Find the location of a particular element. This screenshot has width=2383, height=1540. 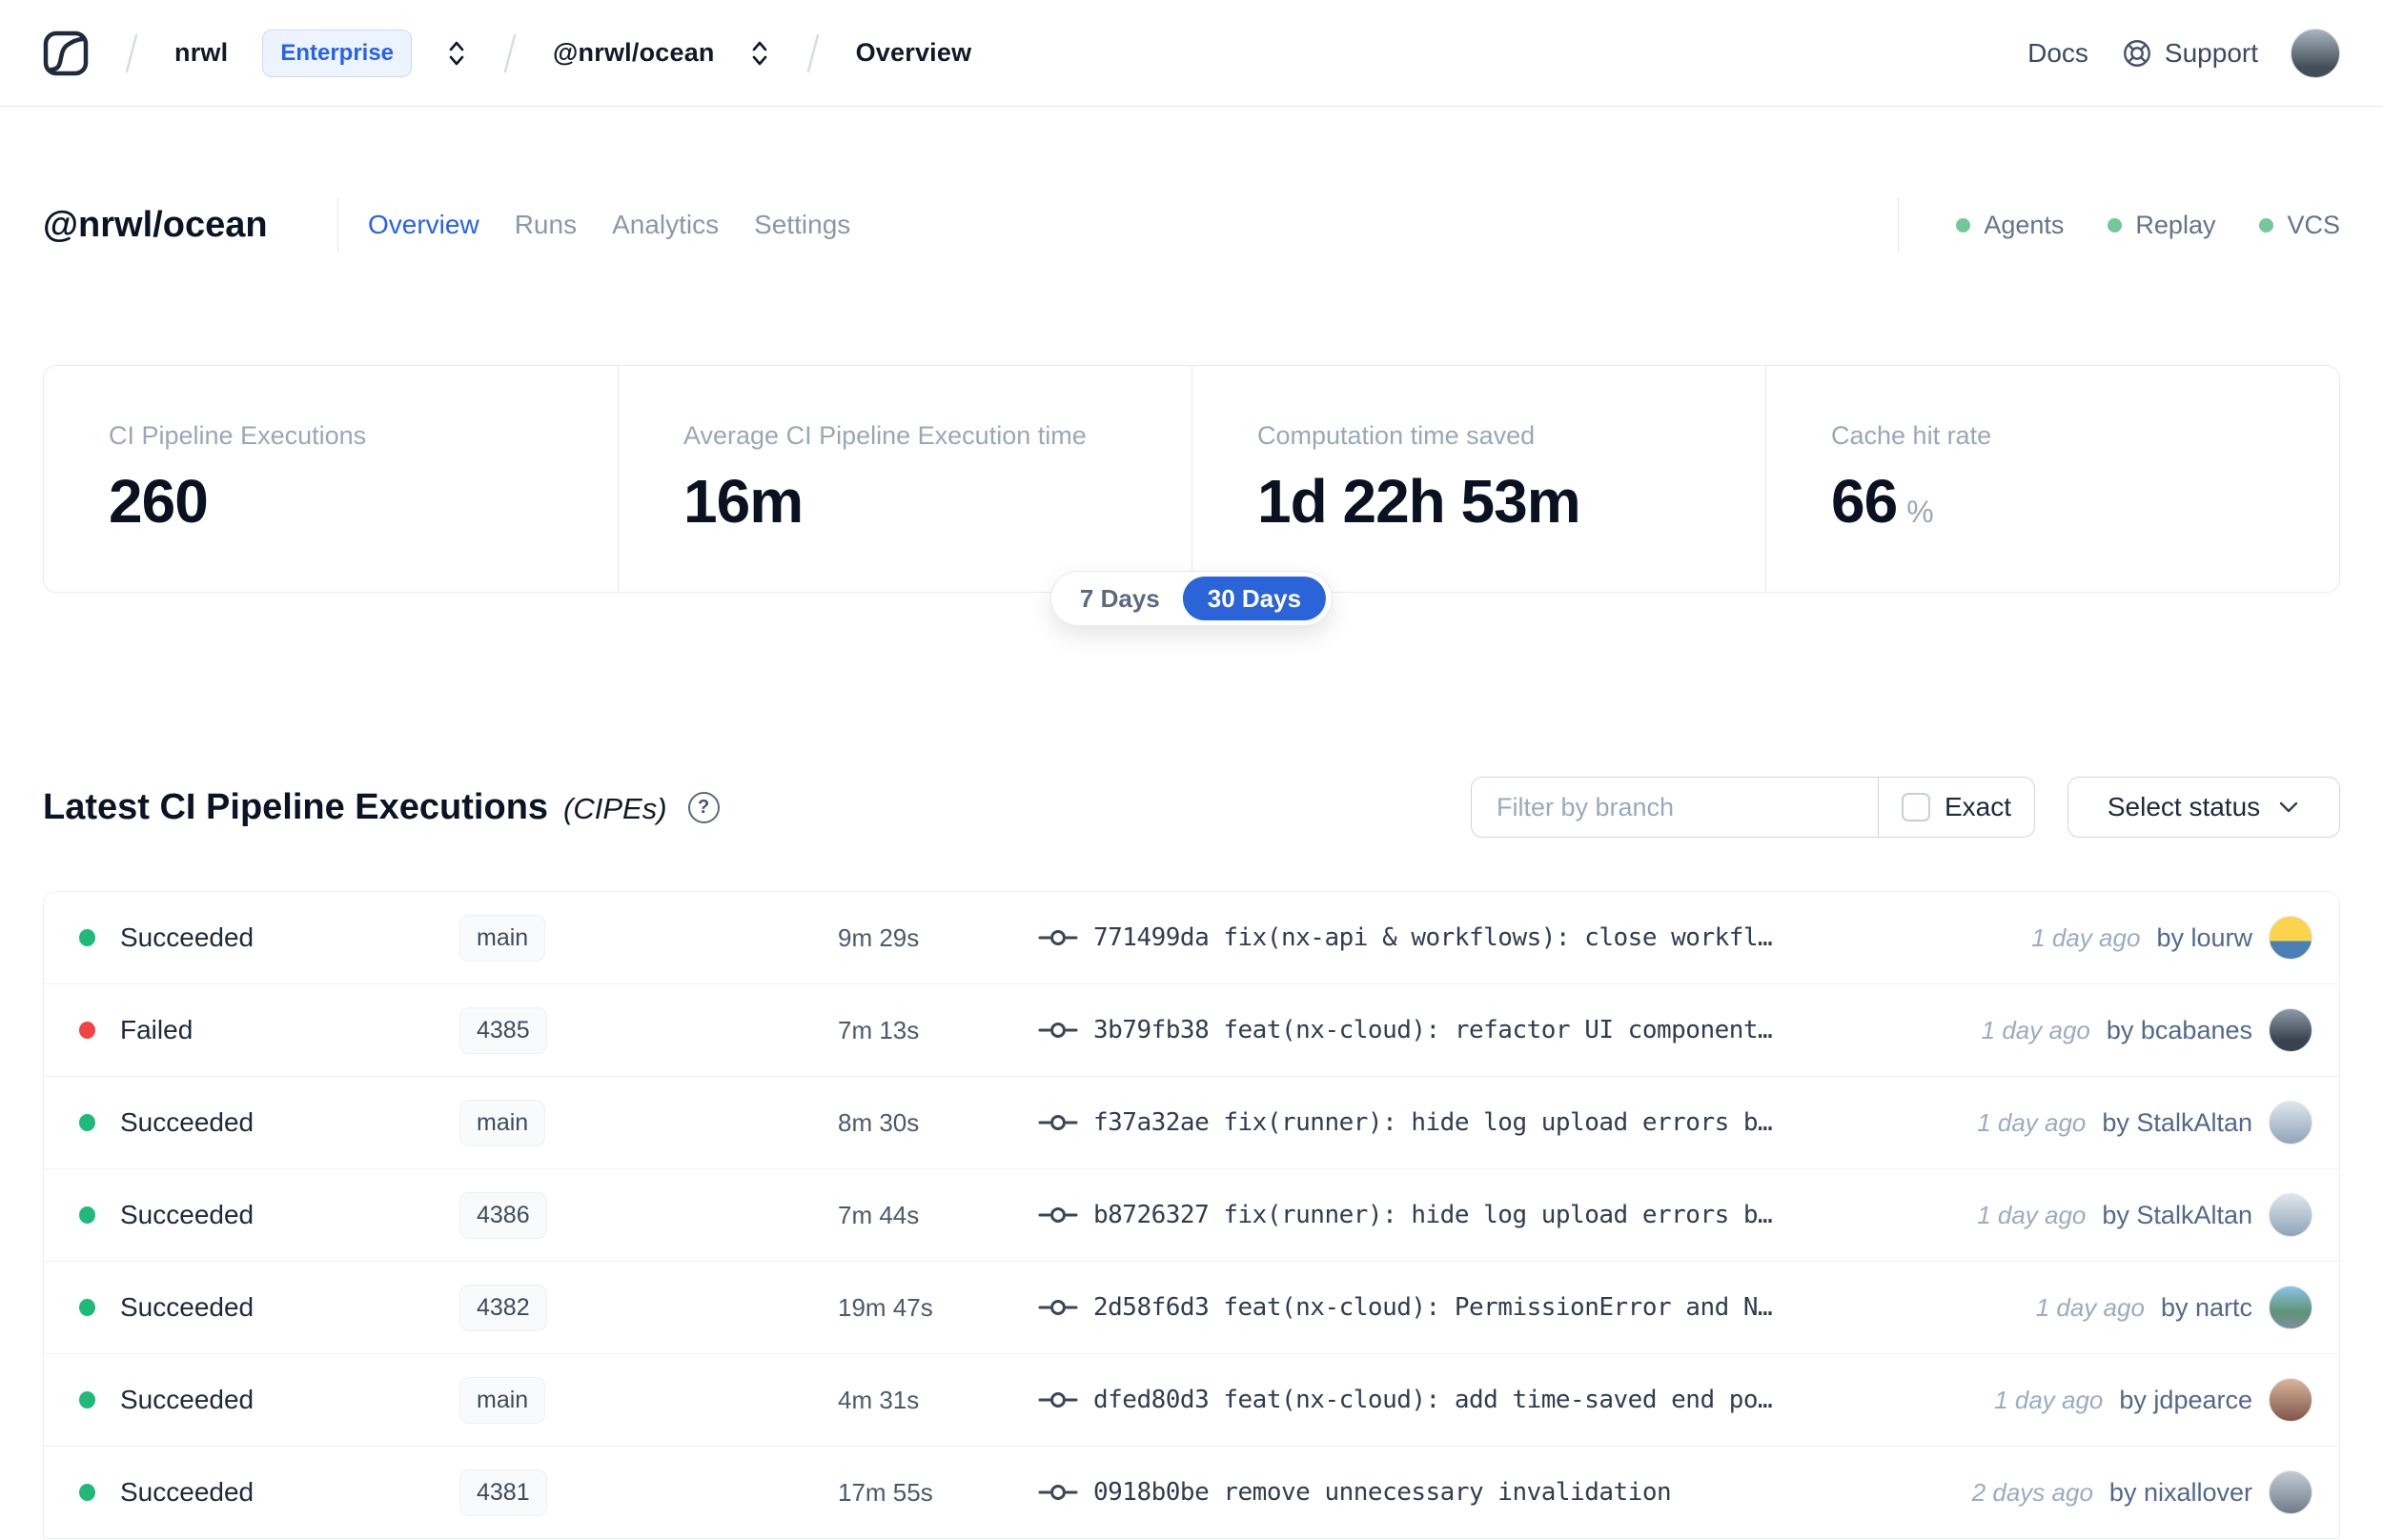

duration: 17m 55s is located at coordinates (885, 1492).